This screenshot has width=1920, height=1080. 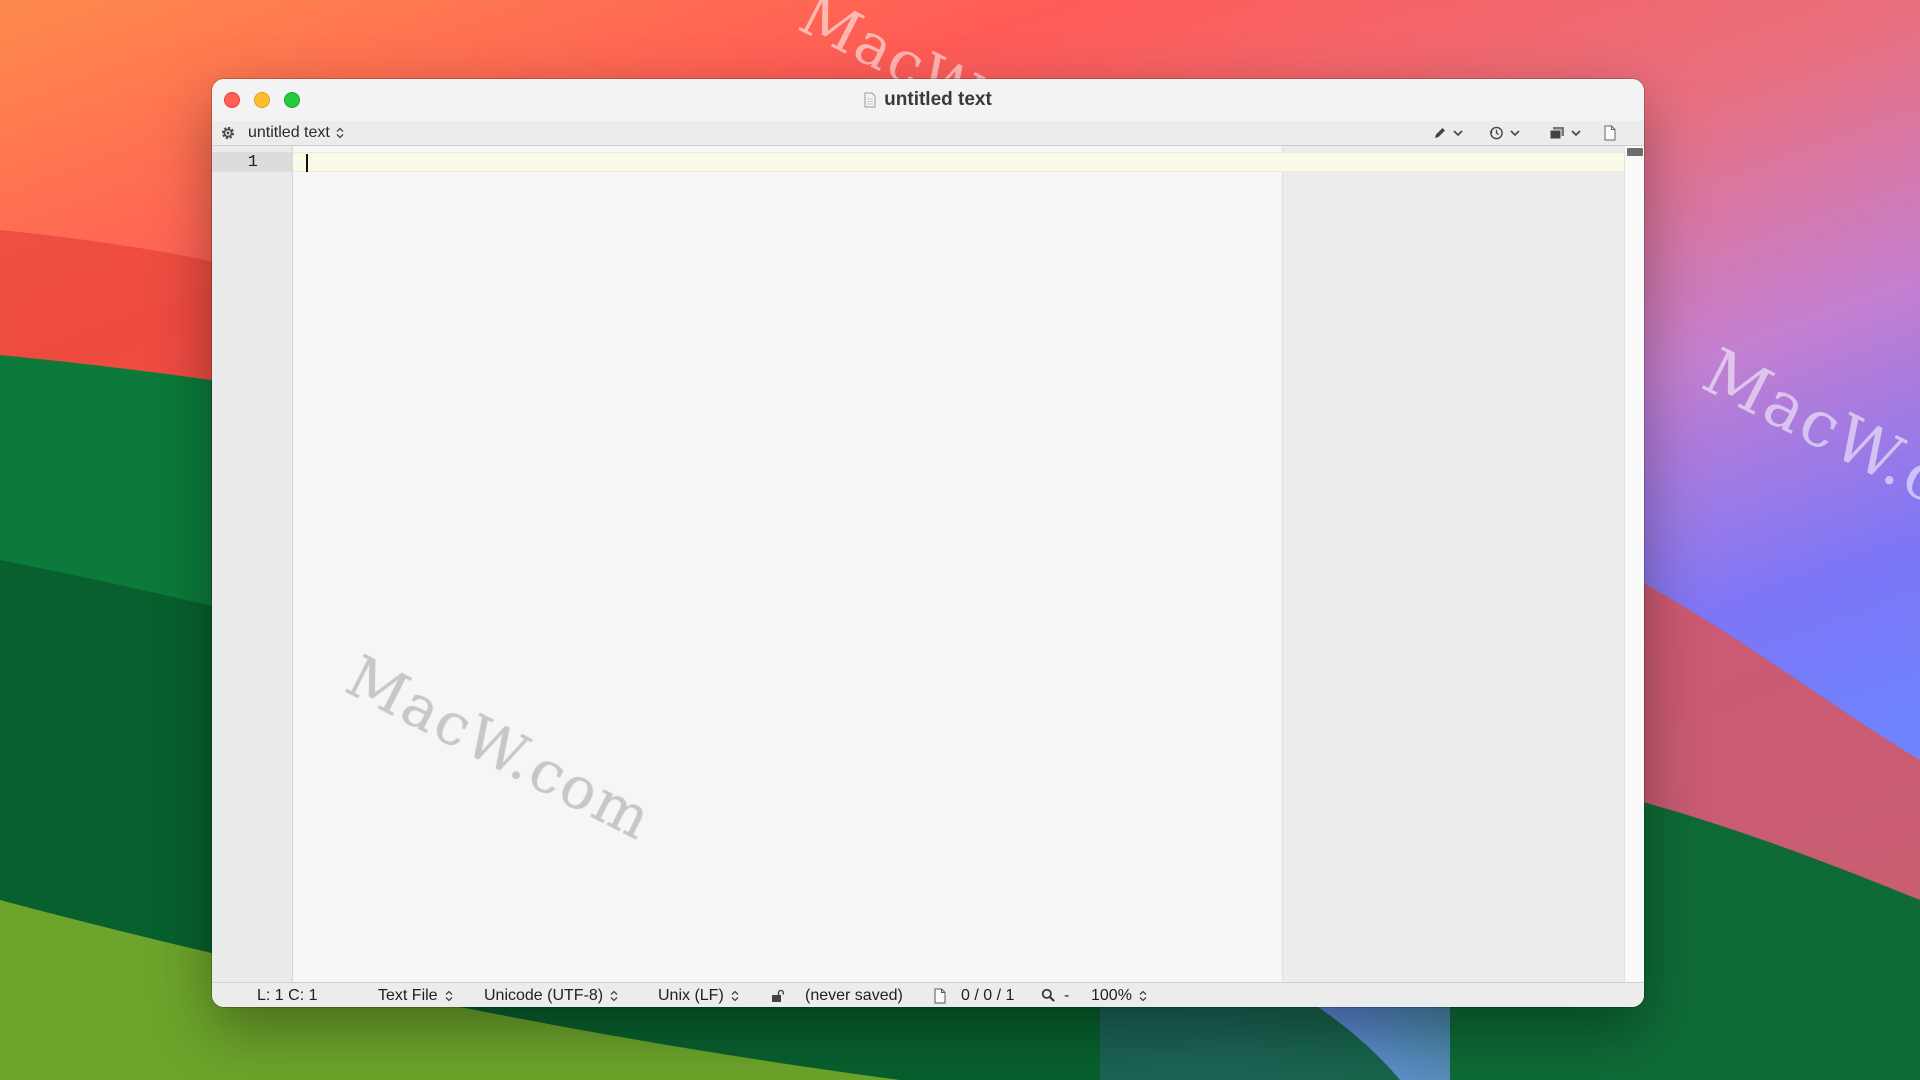 I want to click on cursor-position-label: L: 1 C: 1, so click(x=287, y=995).